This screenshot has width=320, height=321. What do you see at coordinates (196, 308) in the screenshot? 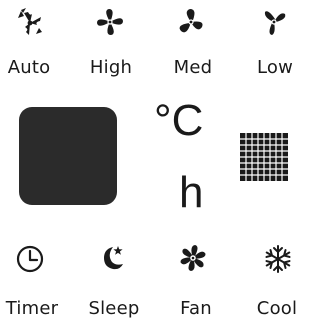
I see `mode-label-fan: Fan` at bounding box center [196, 308].